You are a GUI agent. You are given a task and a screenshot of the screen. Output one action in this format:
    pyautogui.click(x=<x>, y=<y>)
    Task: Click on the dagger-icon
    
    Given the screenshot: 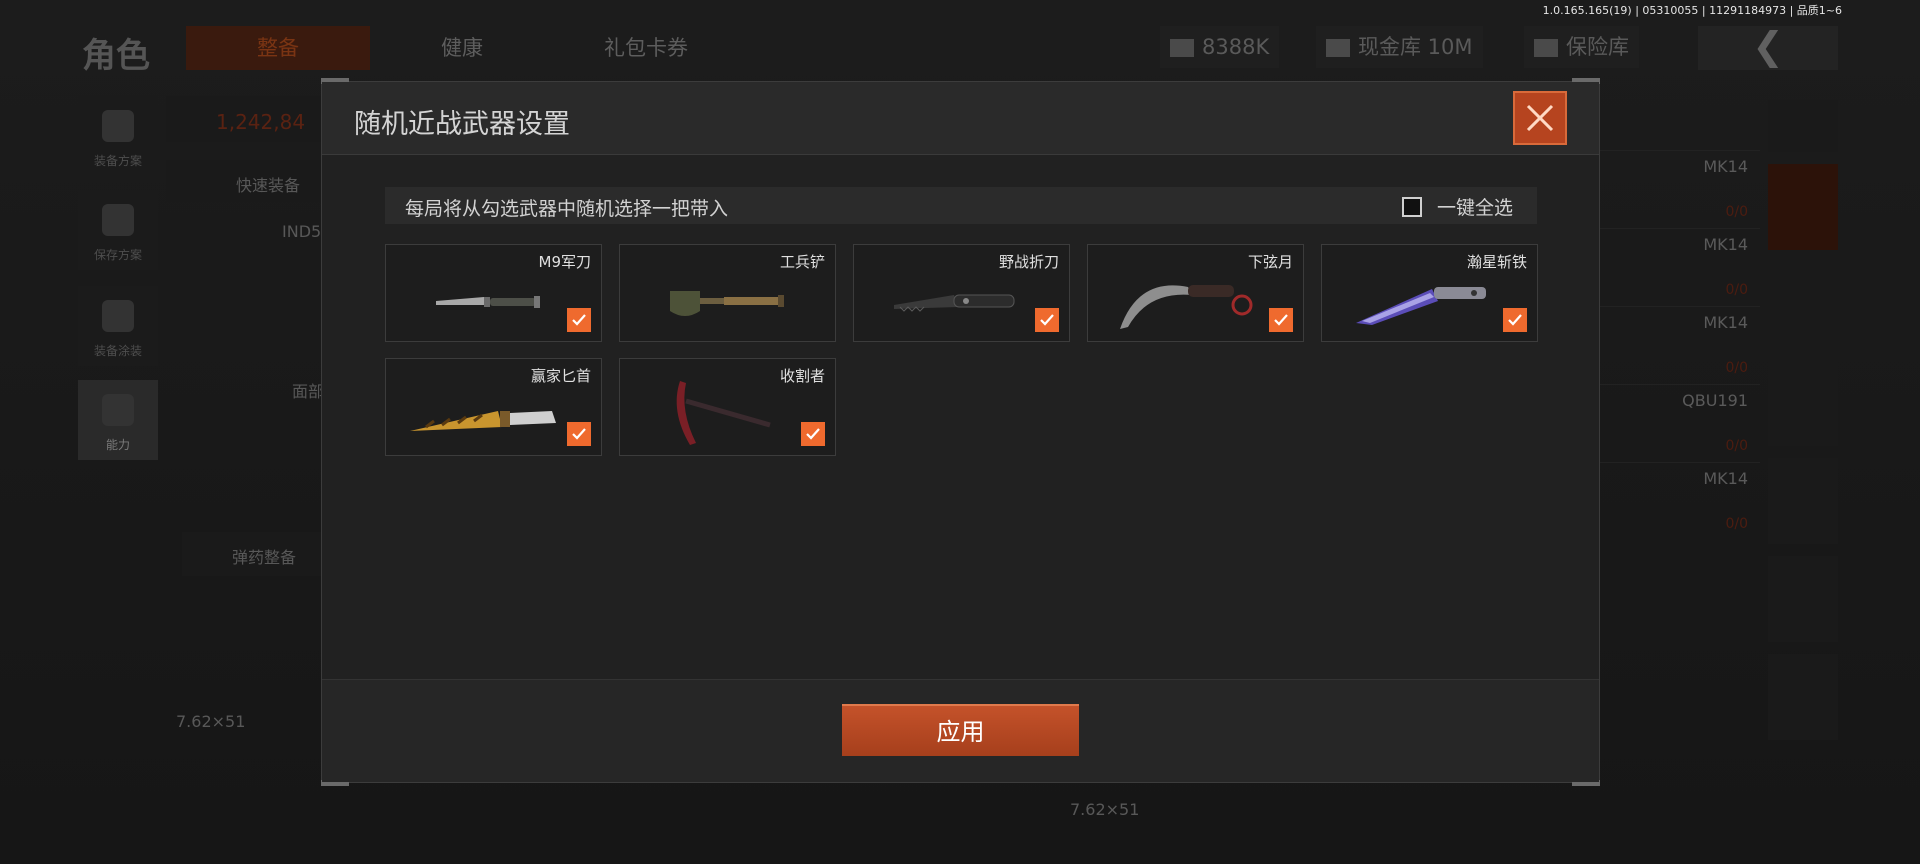 What is the action you would take?
    pyautogui.click(x=483, y=421)
    